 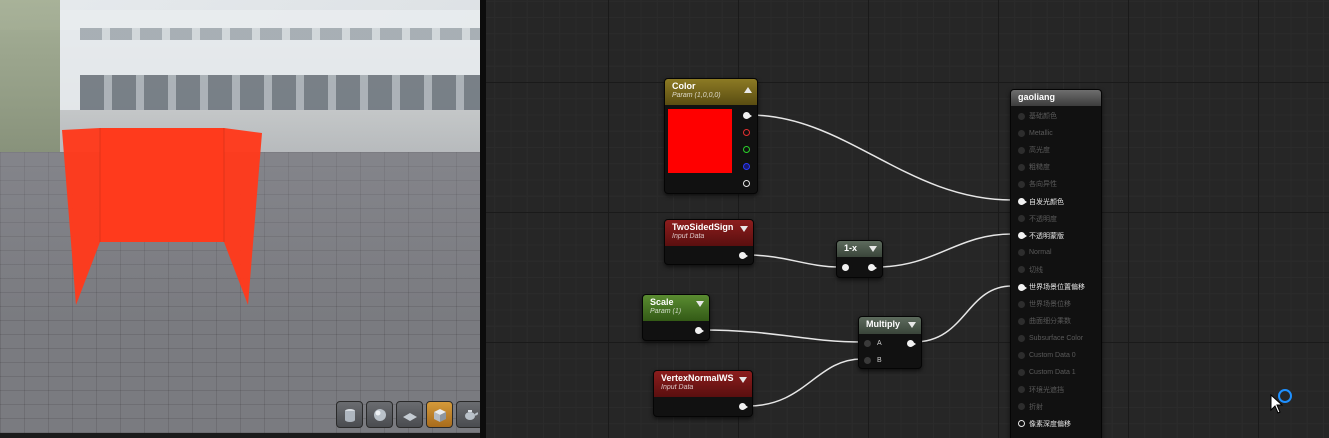 I want to click on cylinder-icon, so click(x=349, y=415).